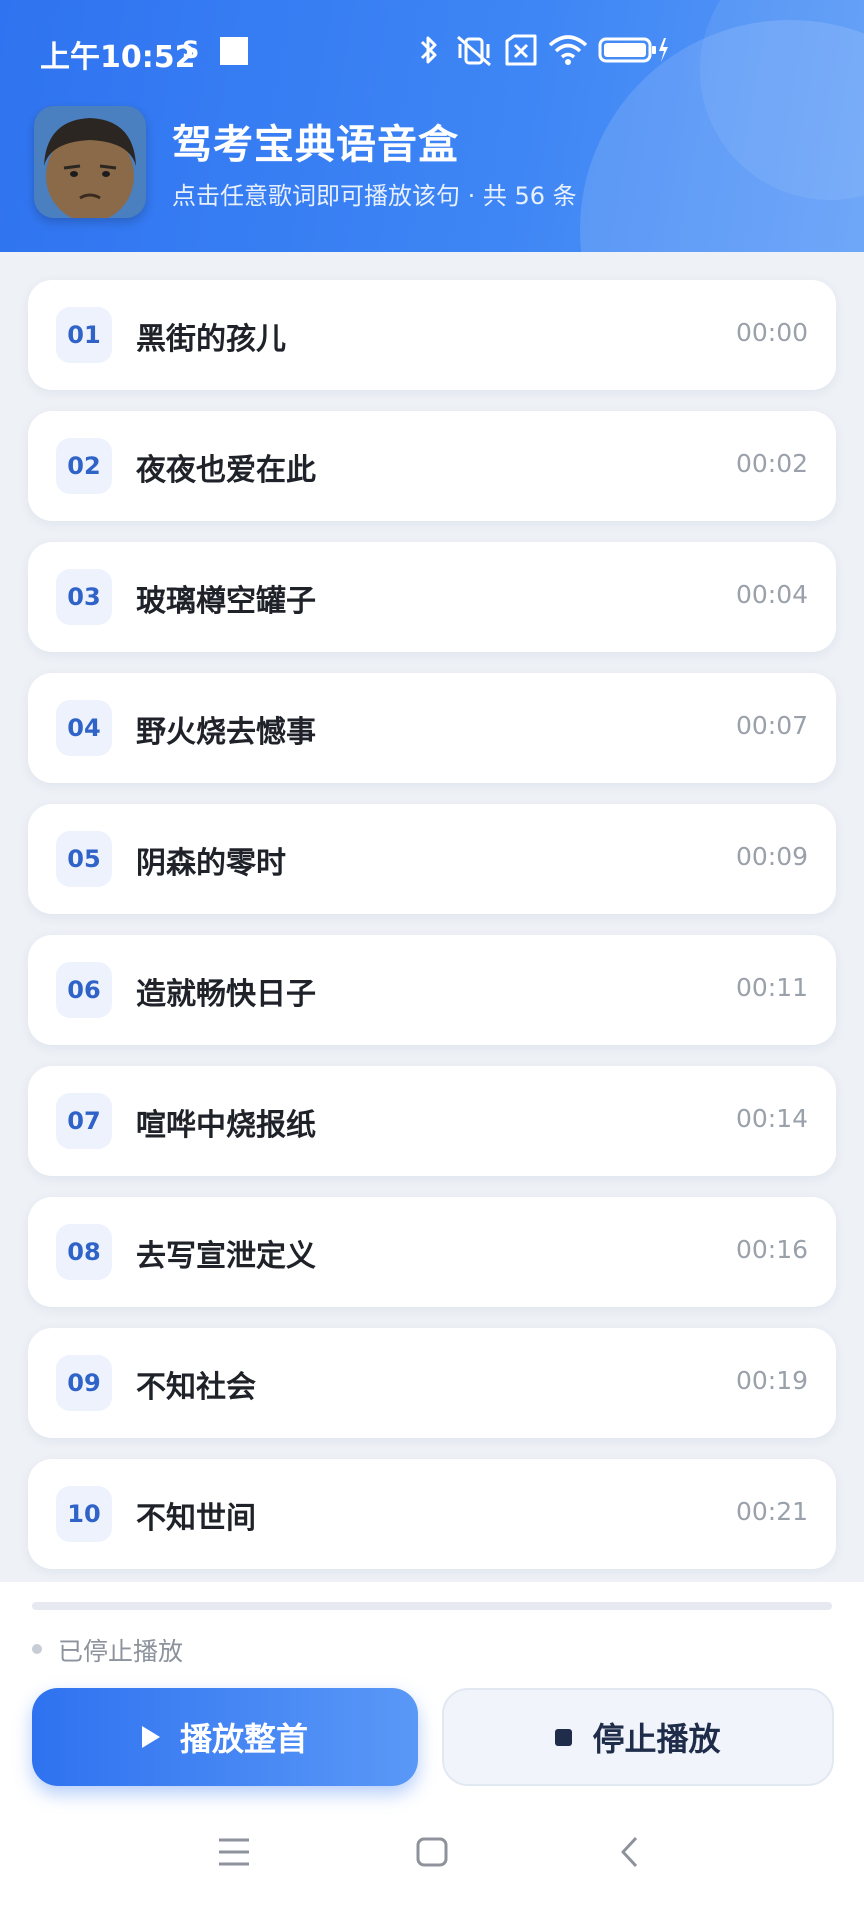  What do you see at coordinates (196, 1387) in the screenshot?
I see `lyric-text: 不知社会` at bounding box center [196, 1387].